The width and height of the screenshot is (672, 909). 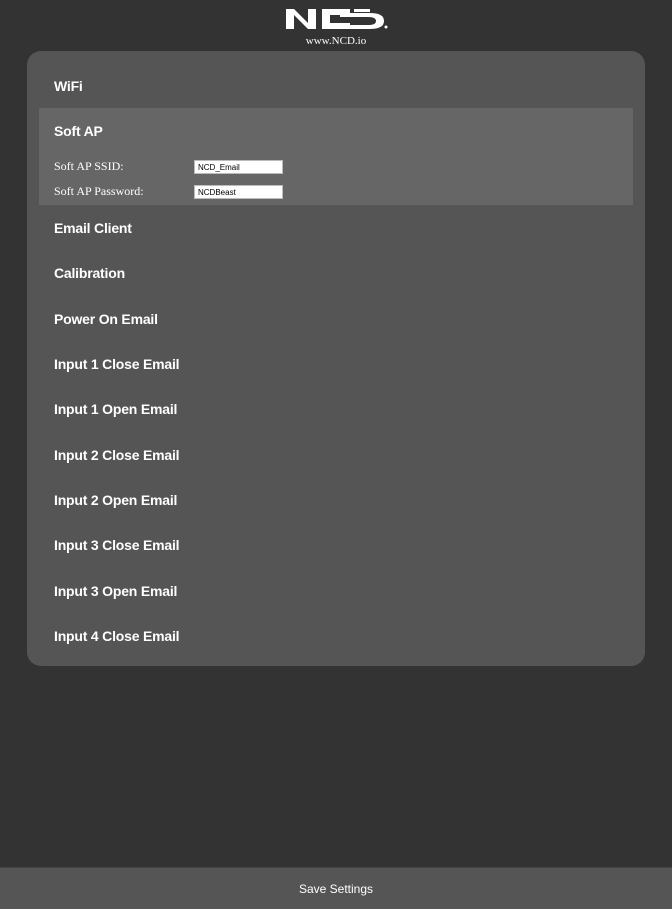 I want to click on ncd-logo-icon, so click(x=336, y=19).